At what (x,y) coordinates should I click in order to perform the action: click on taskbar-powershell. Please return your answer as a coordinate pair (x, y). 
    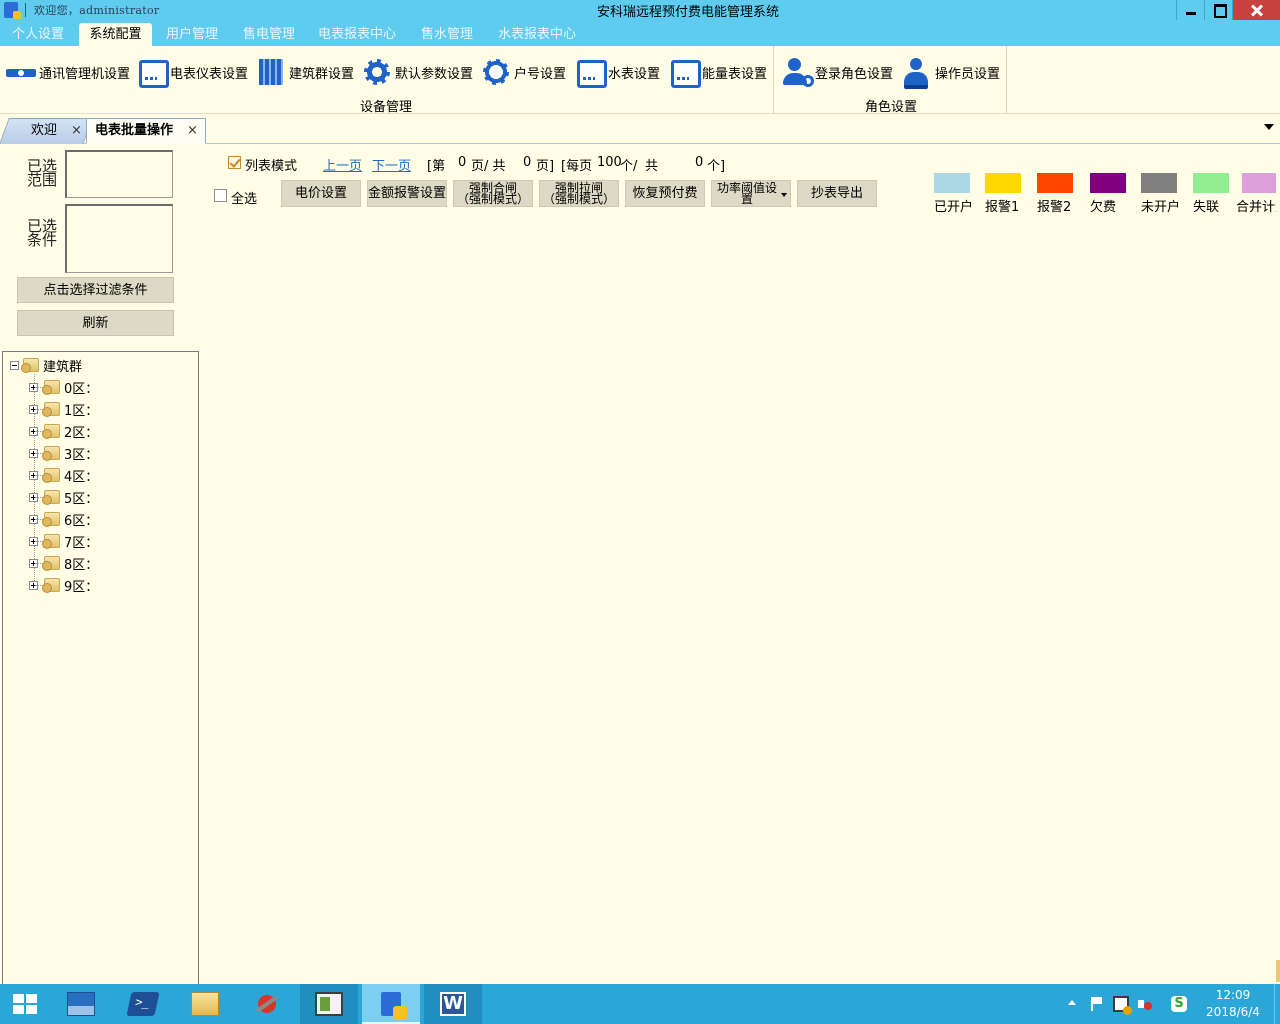
    Looking at the image, I should click on (143, 1004).